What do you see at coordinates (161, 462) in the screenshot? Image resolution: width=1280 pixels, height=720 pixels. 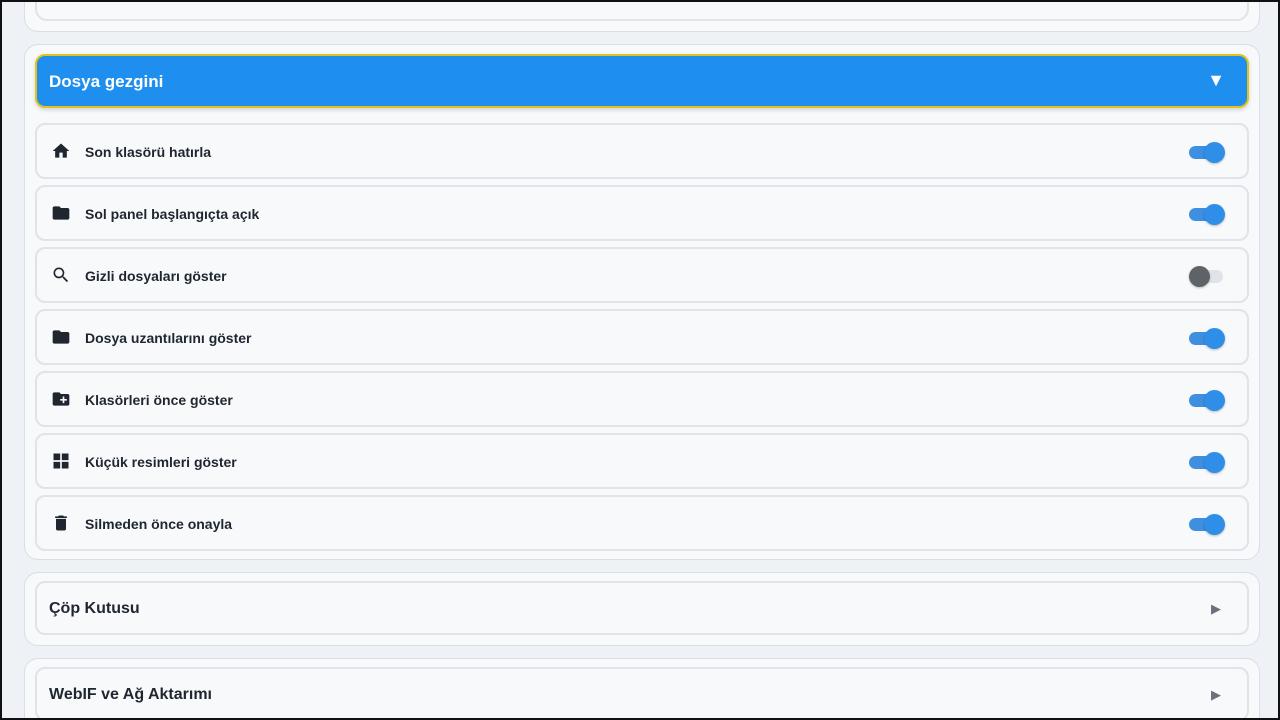 I see `setting-label: Küçük resimleri göster` at bounding box center [161, 462].